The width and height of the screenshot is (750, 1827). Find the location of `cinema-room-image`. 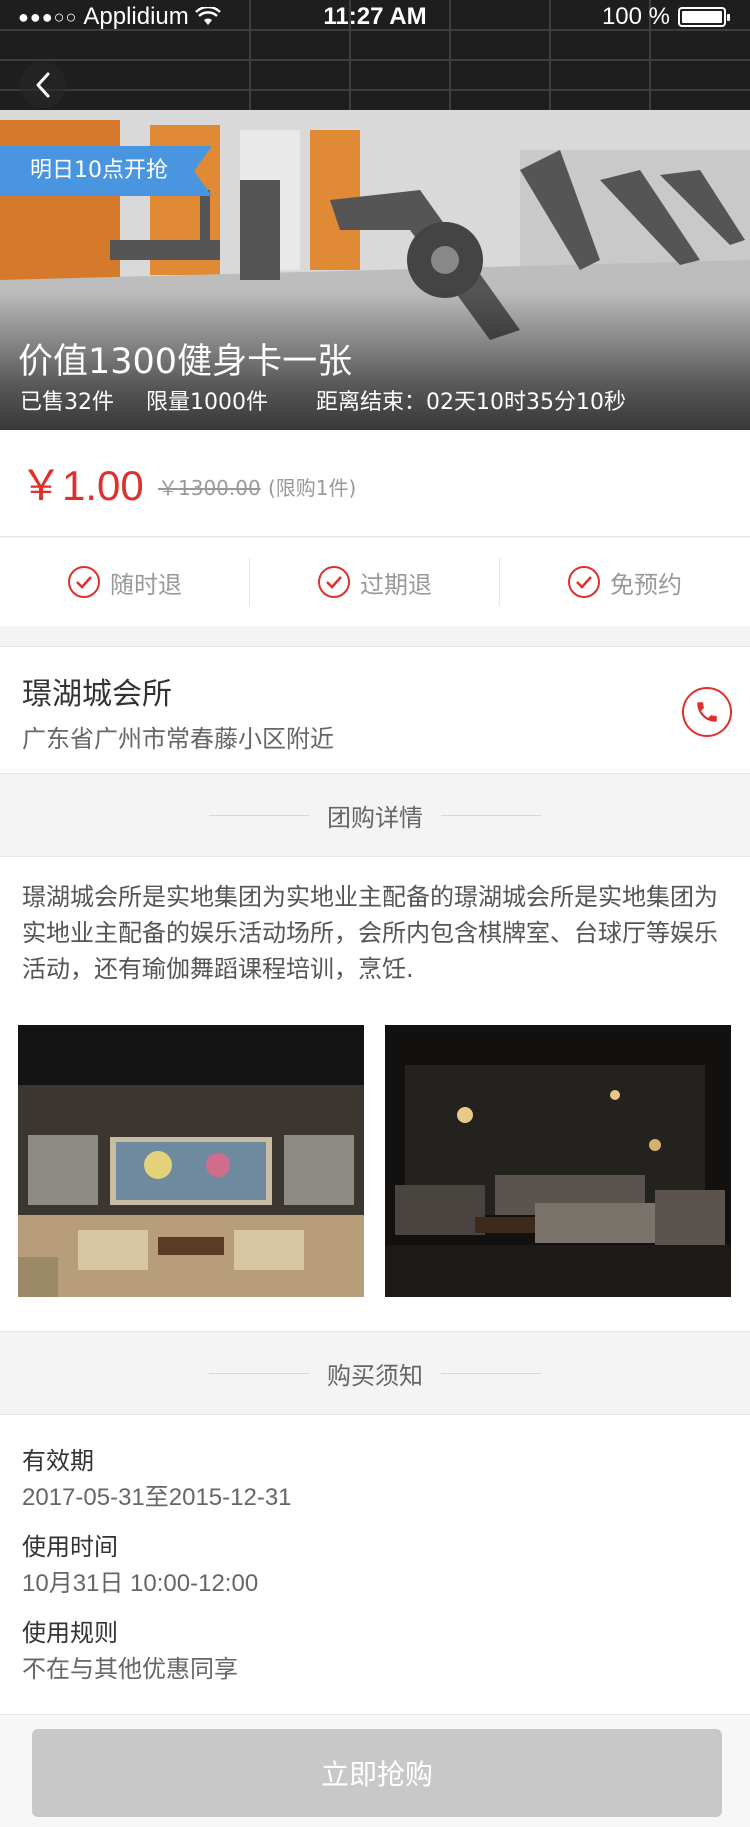

cinema-room-image is located at coordinates (191, 1161).